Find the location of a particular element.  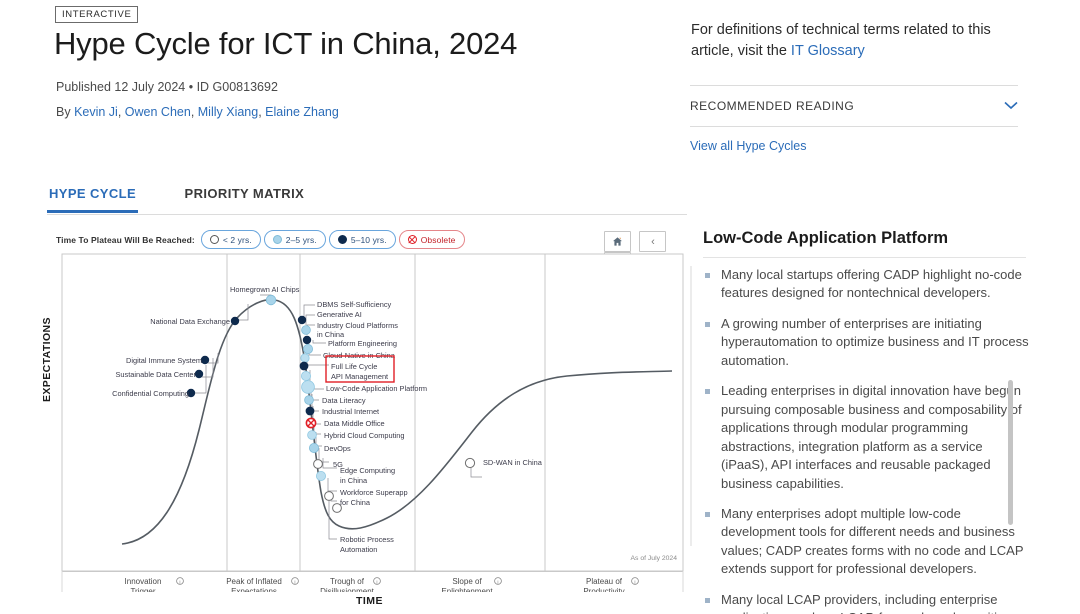

tab-hype-cycle: HYPE CYCLE is located at coordinates (93, 197).